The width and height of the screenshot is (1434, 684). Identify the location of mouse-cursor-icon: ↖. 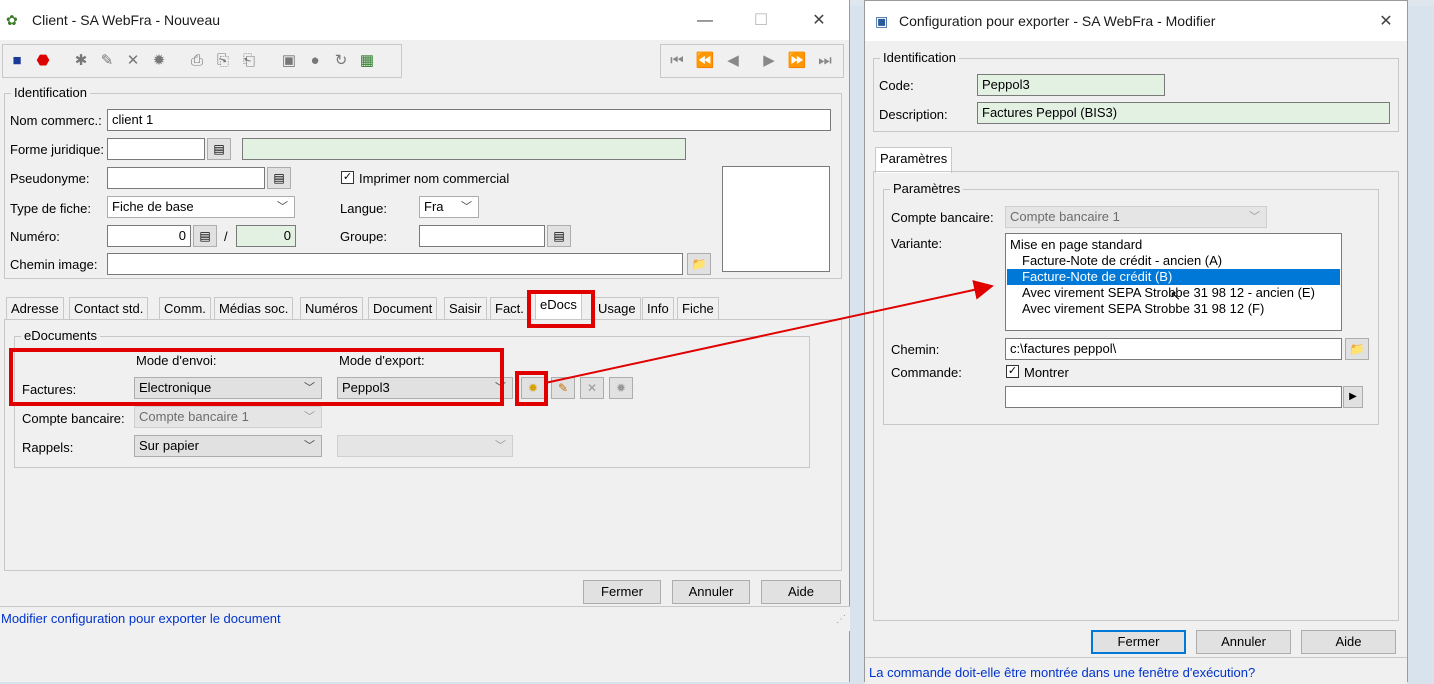
(1175, 295).